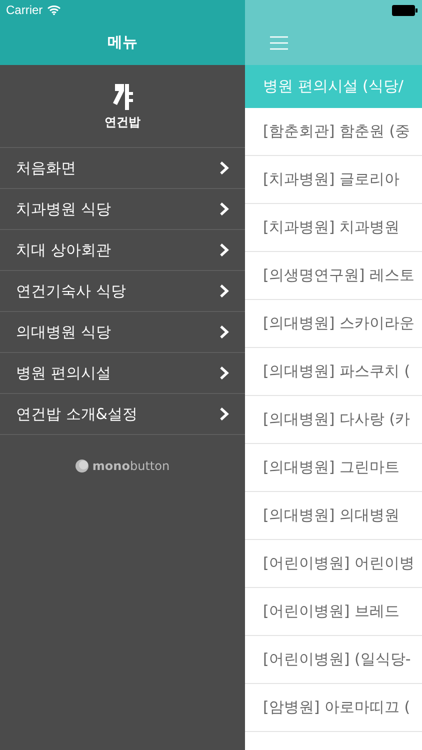  Describe the element at coordinates (333, 612) in the screenshot. I see `list-row: [어린이병원] 브레드` at that location.